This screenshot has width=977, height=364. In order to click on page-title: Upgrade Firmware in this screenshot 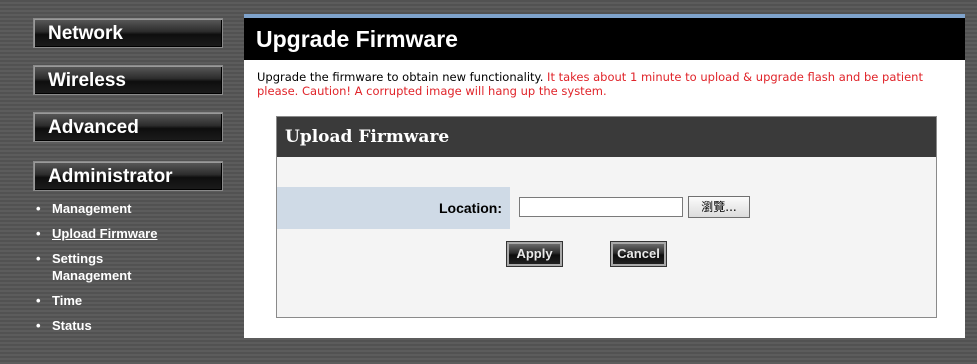, I will do `click(604, 39)`.